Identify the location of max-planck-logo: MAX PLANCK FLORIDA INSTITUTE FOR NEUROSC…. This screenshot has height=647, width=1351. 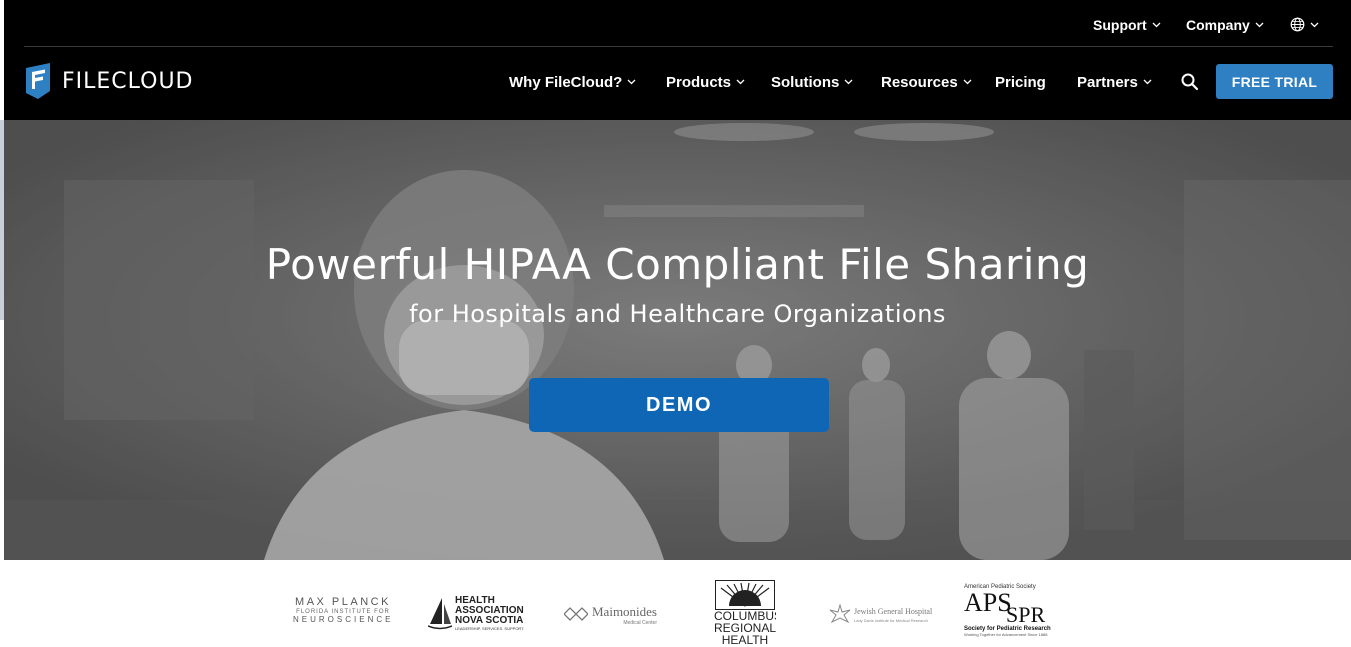
(343, 610).